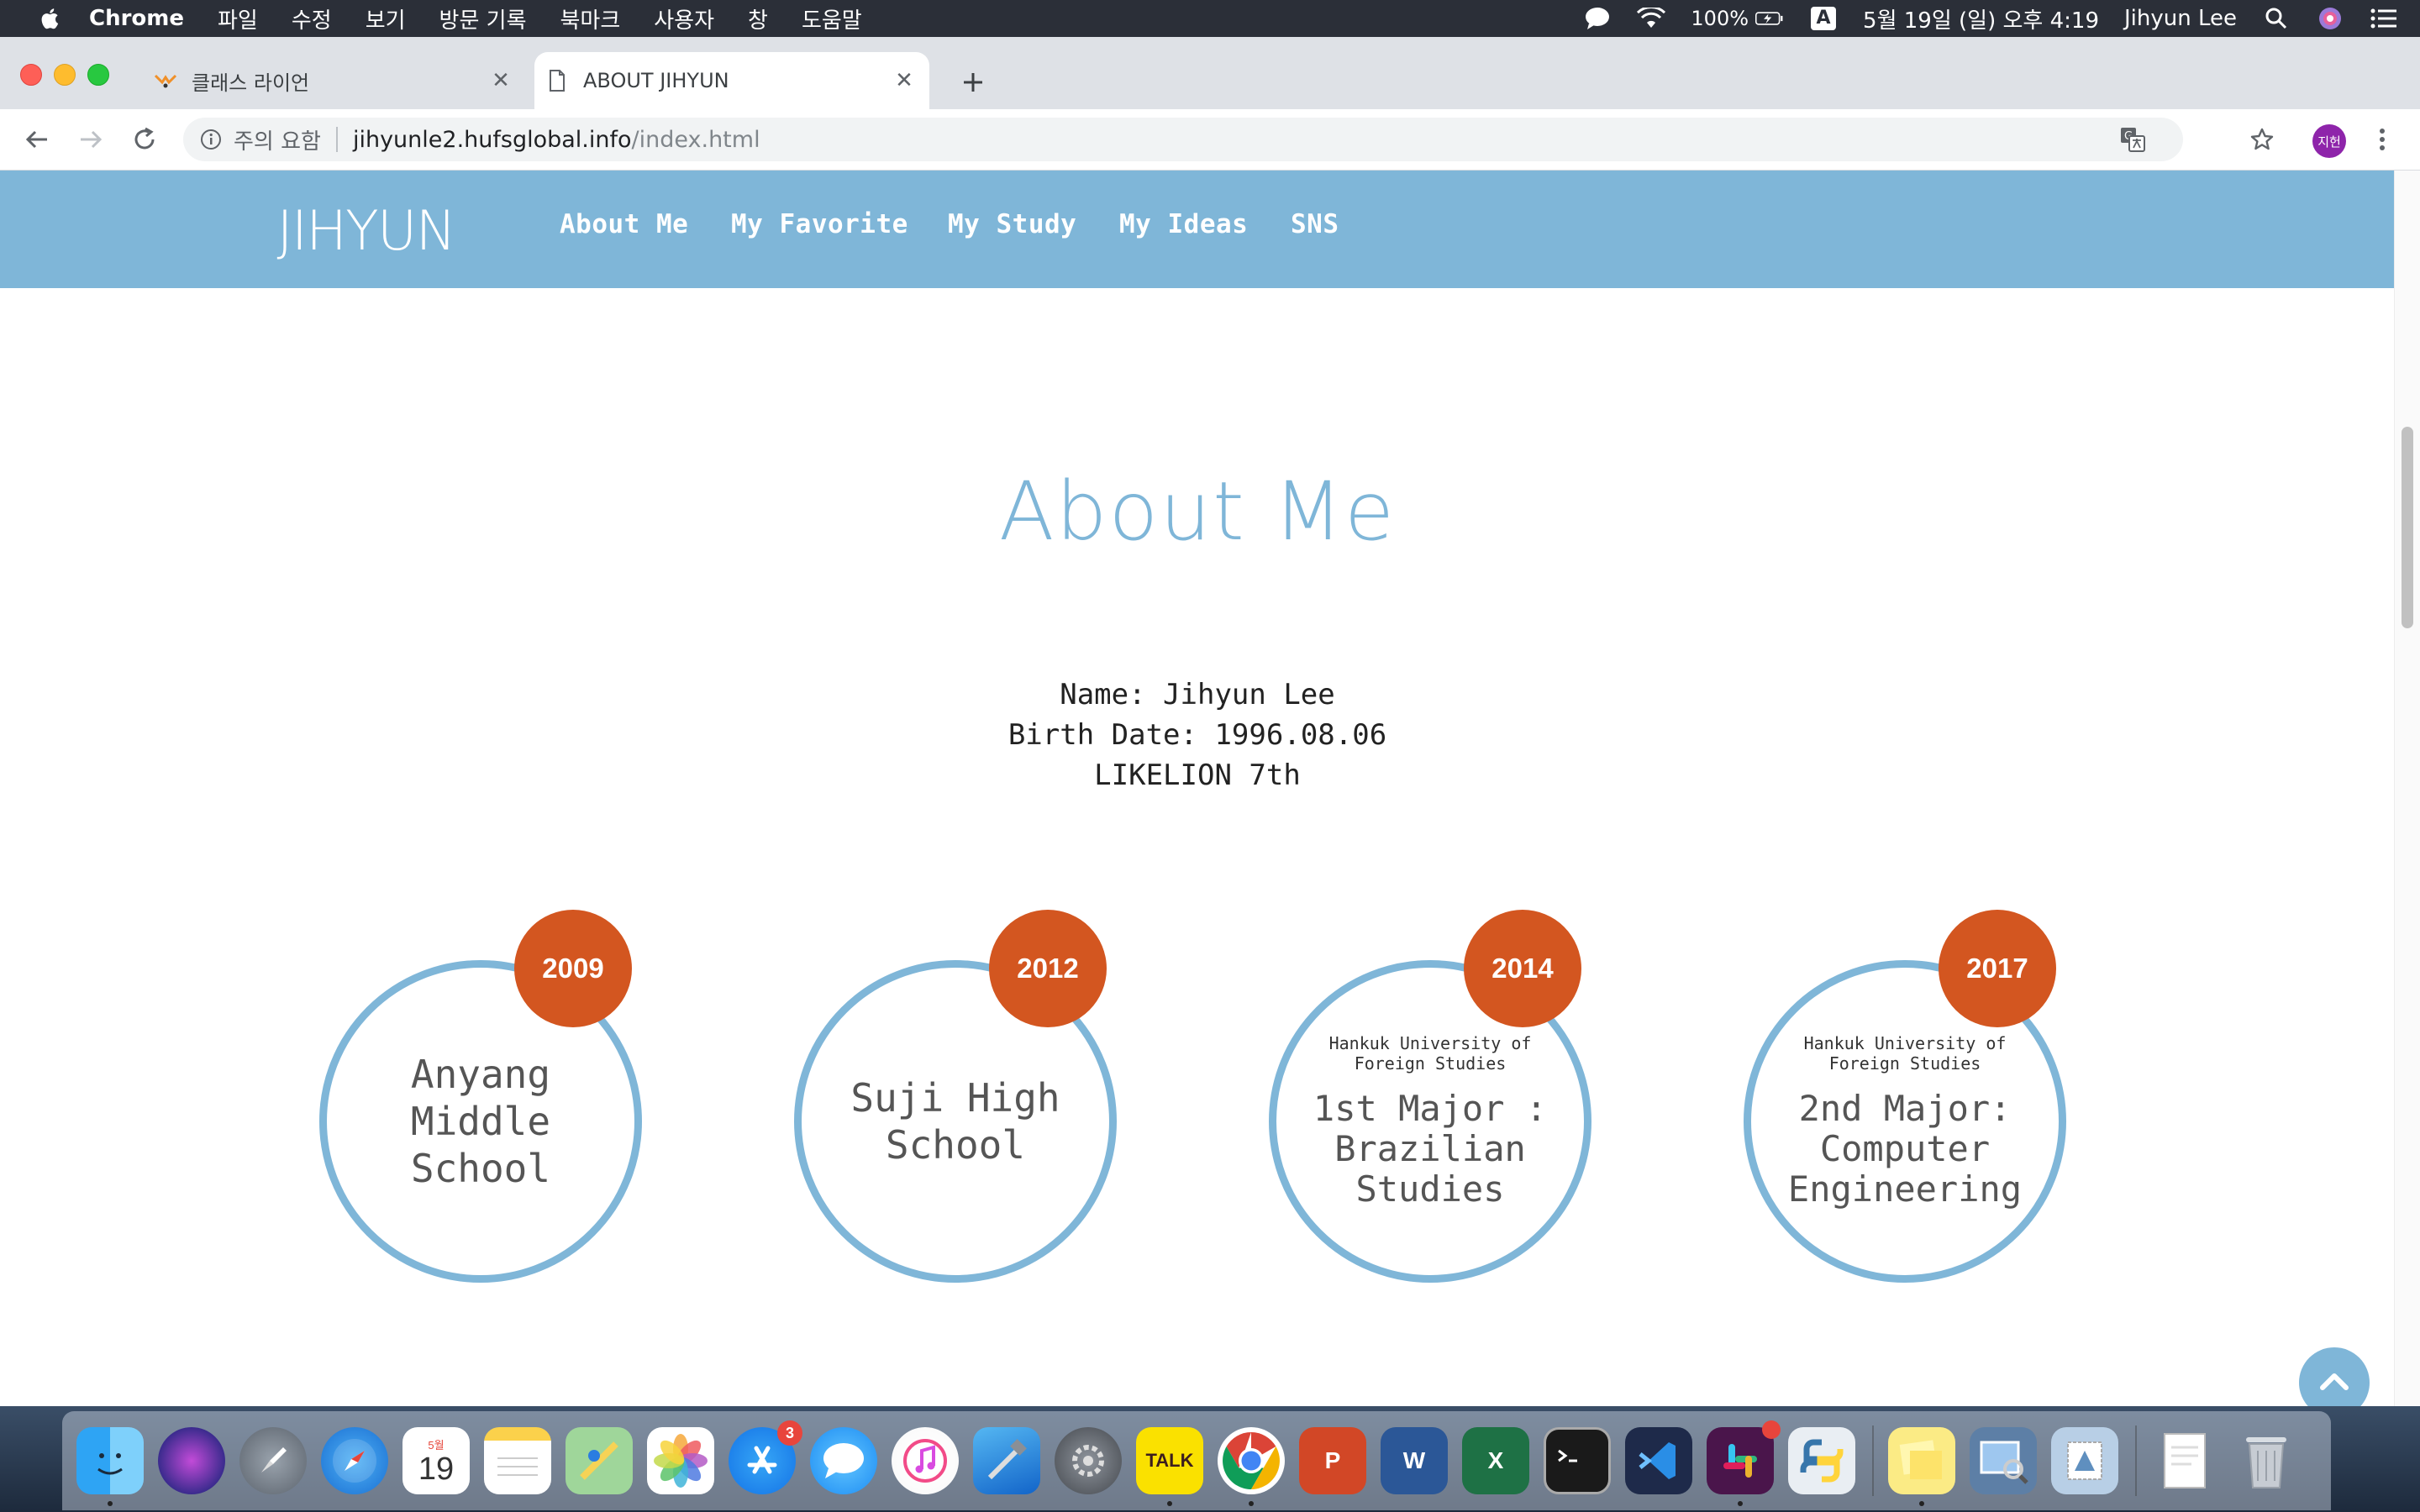 This screenshot has width=2420, height=1512. Describe the element at coordinates (483, 18) in the screenshot. I see `menu-history: 방문 기록` at that location.